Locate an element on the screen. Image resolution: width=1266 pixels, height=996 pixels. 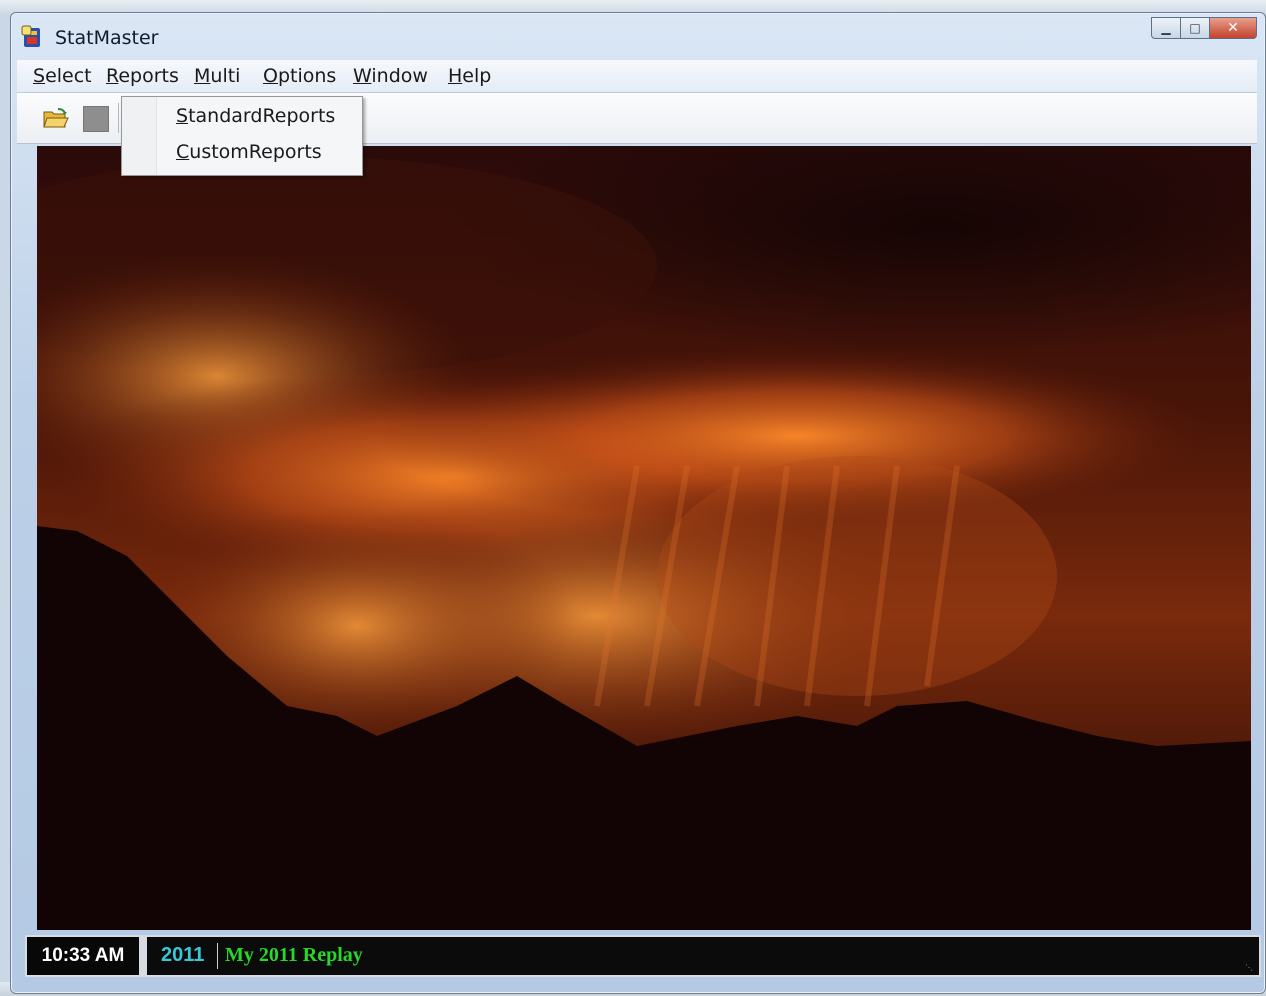
close-button: ✕ is located at coordinates (1233, 28).